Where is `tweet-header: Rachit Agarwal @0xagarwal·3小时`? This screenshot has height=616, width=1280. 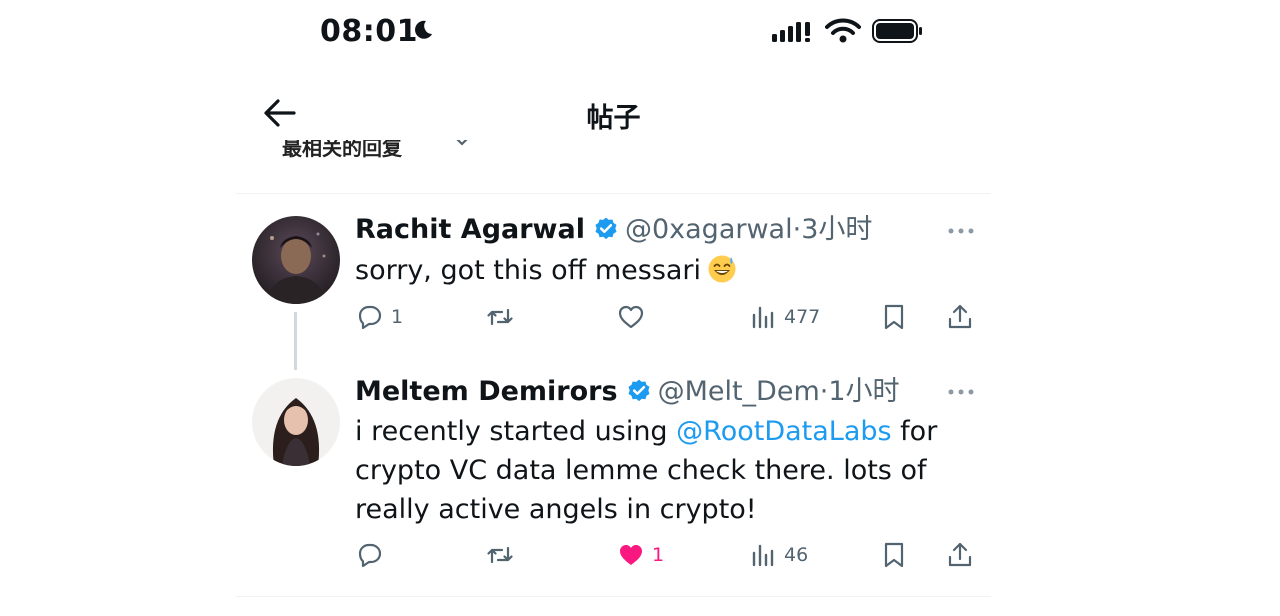 tweet-header: Rachit Agarwal @0xagarwal·3小时 is located at coordinates (613, 230).